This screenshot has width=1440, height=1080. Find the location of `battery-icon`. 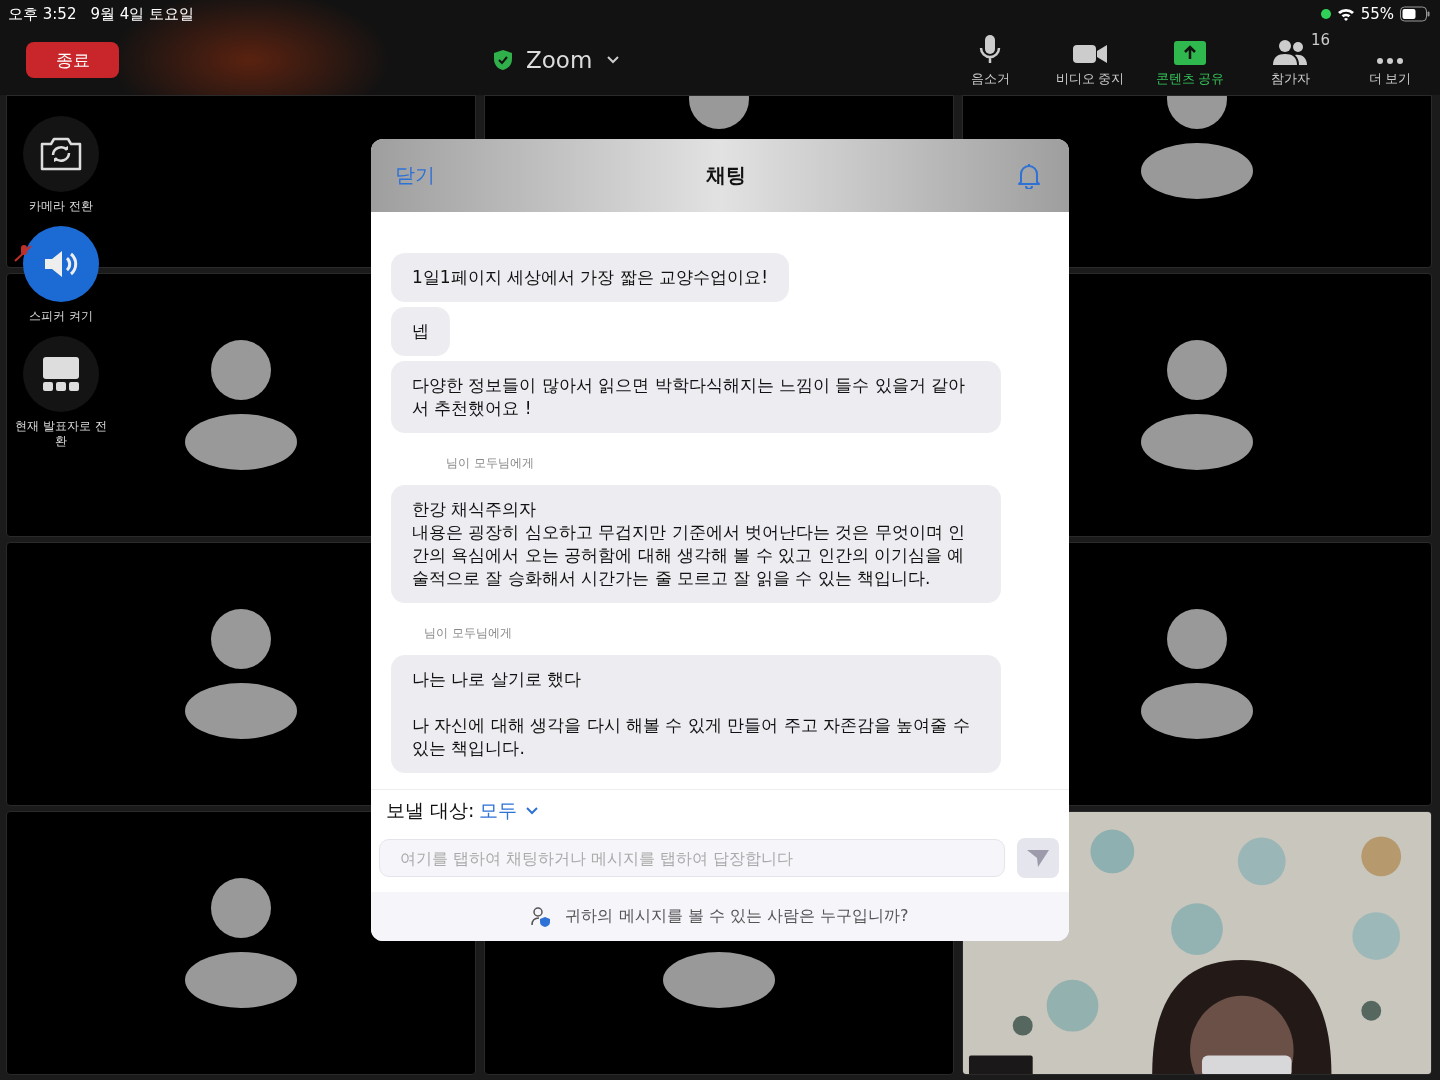

battery-icon is located at coordinates (1415, 14).